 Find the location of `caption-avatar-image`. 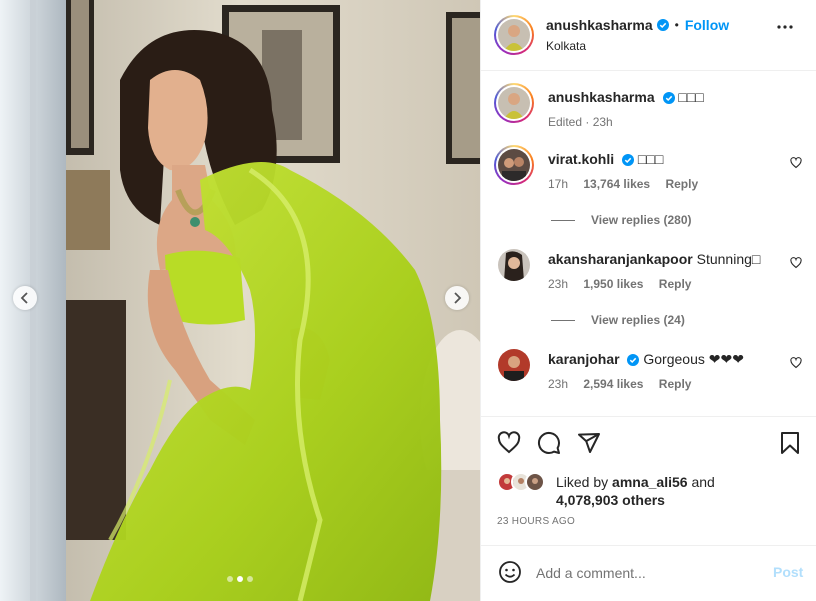

caption-avatar-image is located at coordinates (514, 103).